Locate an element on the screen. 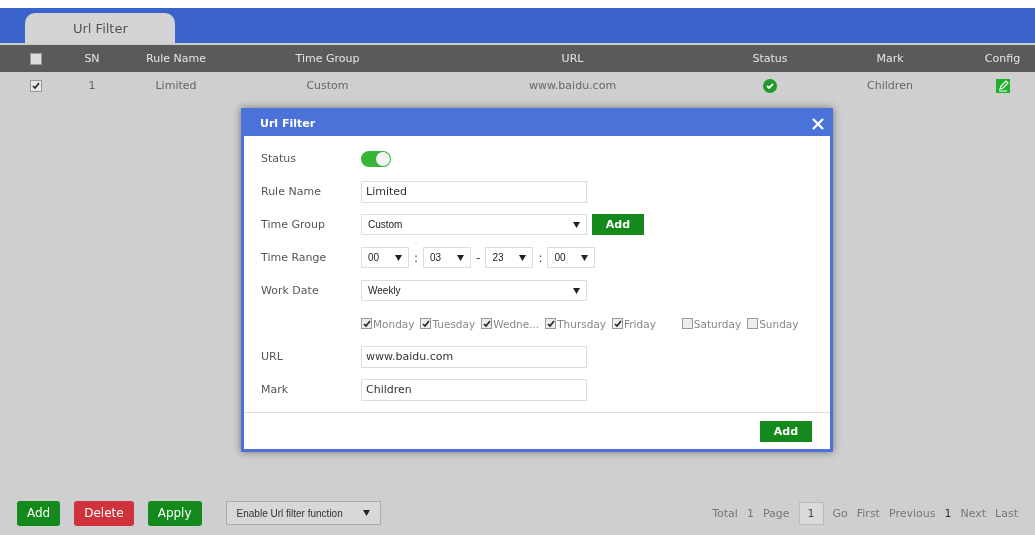 The height and width of the screenshot is (535, 1035). table-cell: Children is located at coordinates (890, 85).